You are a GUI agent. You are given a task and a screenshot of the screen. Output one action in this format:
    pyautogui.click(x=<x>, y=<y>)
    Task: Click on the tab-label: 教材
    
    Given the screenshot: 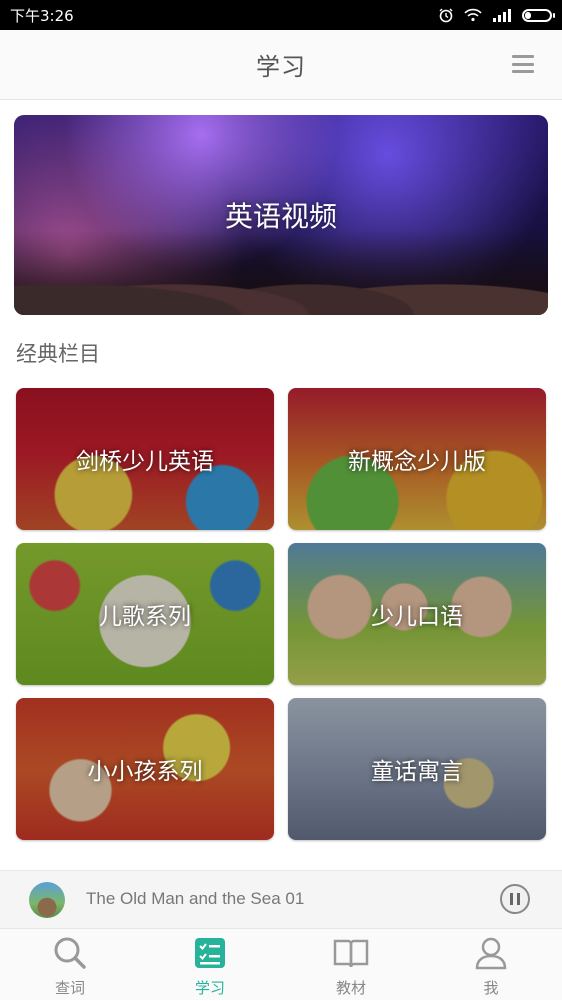 What is the action you would take?
    pyautogui.click(x=350, y=988)
    